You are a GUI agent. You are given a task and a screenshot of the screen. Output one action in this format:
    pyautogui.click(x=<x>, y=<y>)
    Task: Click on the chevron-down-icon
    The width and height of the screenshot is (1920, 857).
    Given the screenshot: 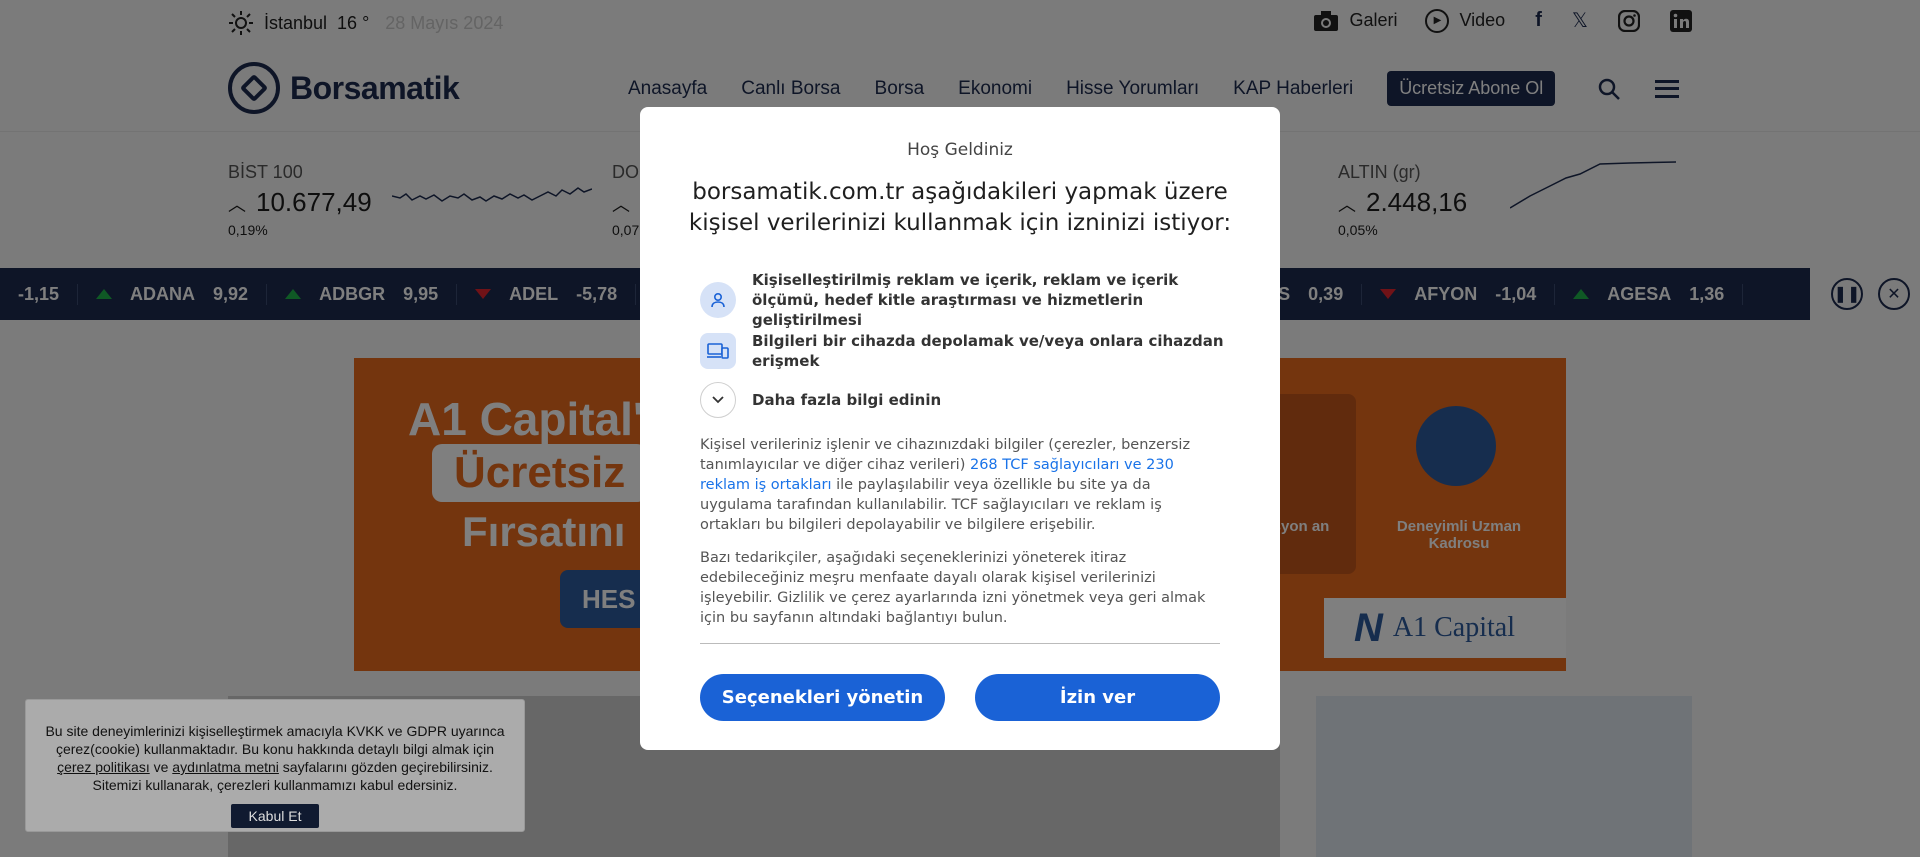 What is the action you would take?
    pyautogui.click(x=718, y=400)
    